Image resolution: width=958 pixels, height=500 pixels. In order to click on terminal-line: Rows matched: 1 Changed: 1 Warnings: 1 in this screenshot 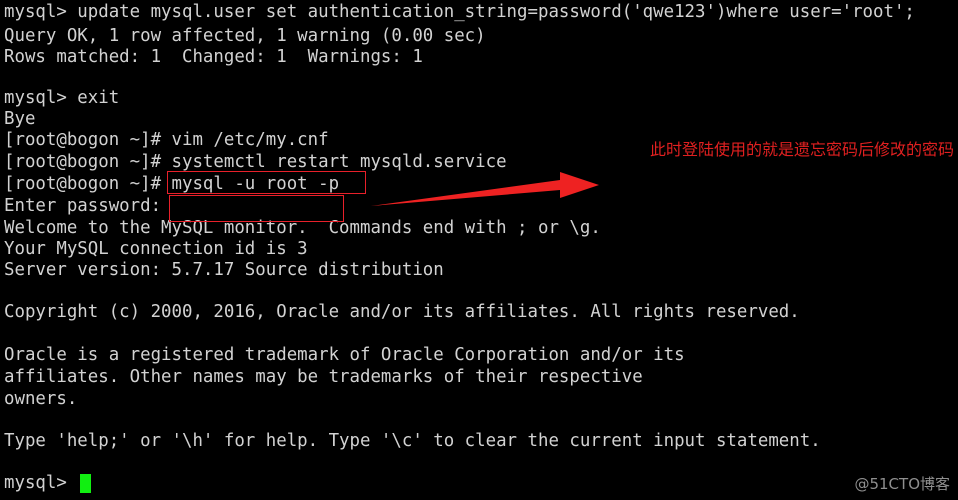, I will do `click(213, 57)`.